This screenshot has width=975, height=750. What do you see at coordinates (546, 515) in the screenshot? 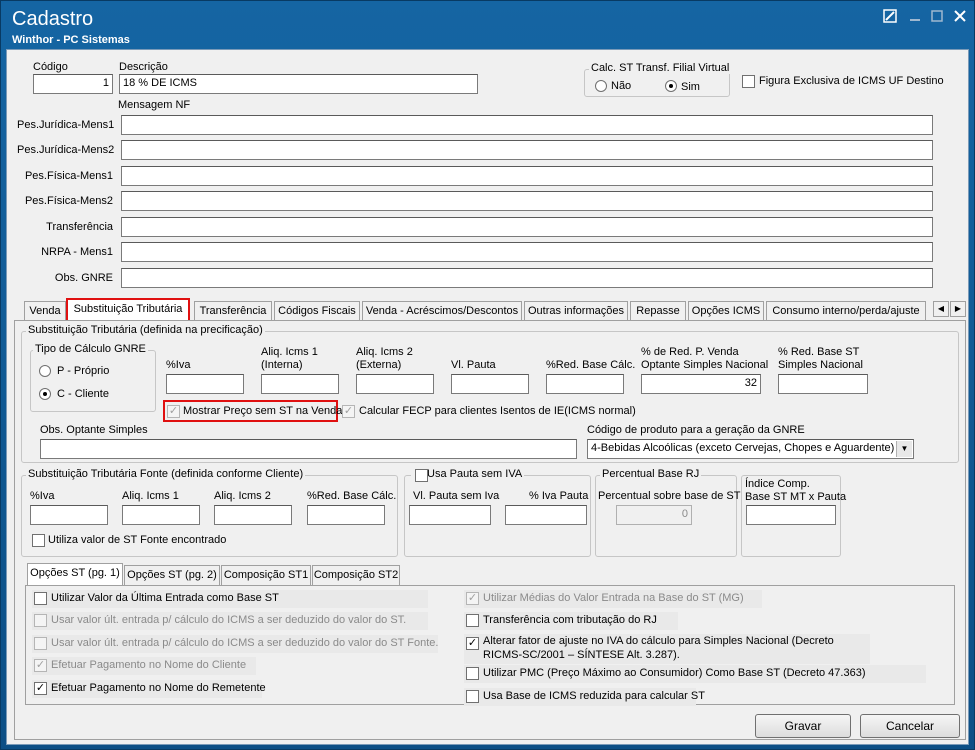
I see `pauta-iva-input` at bounding box center [546, 515].